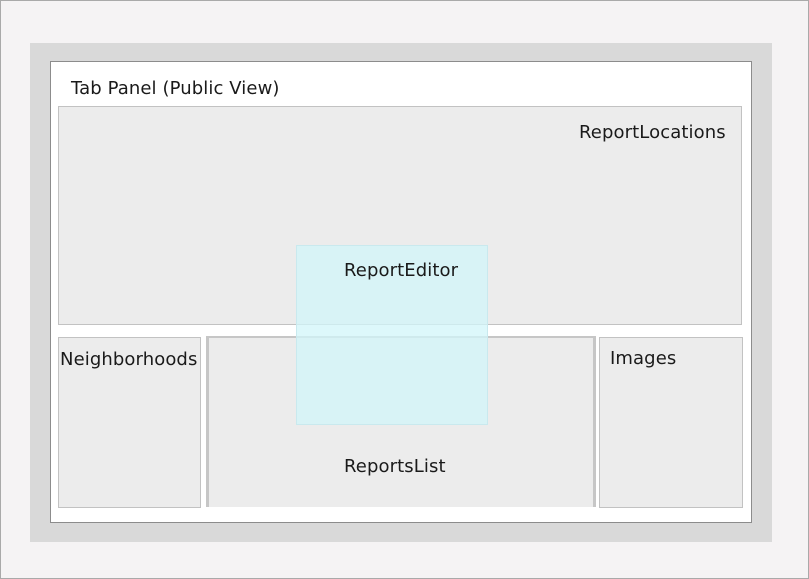 This screenshot has width=809, height=579. Describe the element at coordinates (175, 88) in the screenshot. I see `tab-panel-title: Tab Panel (Public View)` at that location.